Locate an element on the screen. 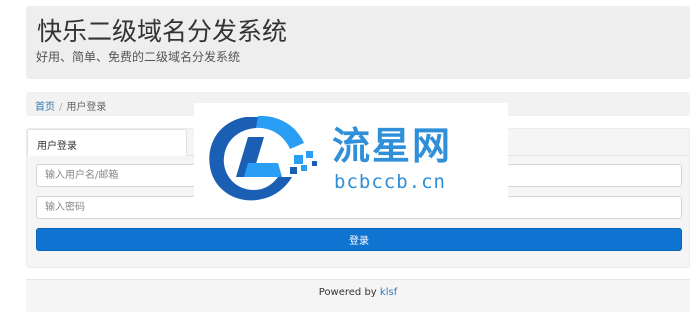  site-subtitle: 好用、简单、免费的二级域名分发系统 is located at coordinates (138, 57).